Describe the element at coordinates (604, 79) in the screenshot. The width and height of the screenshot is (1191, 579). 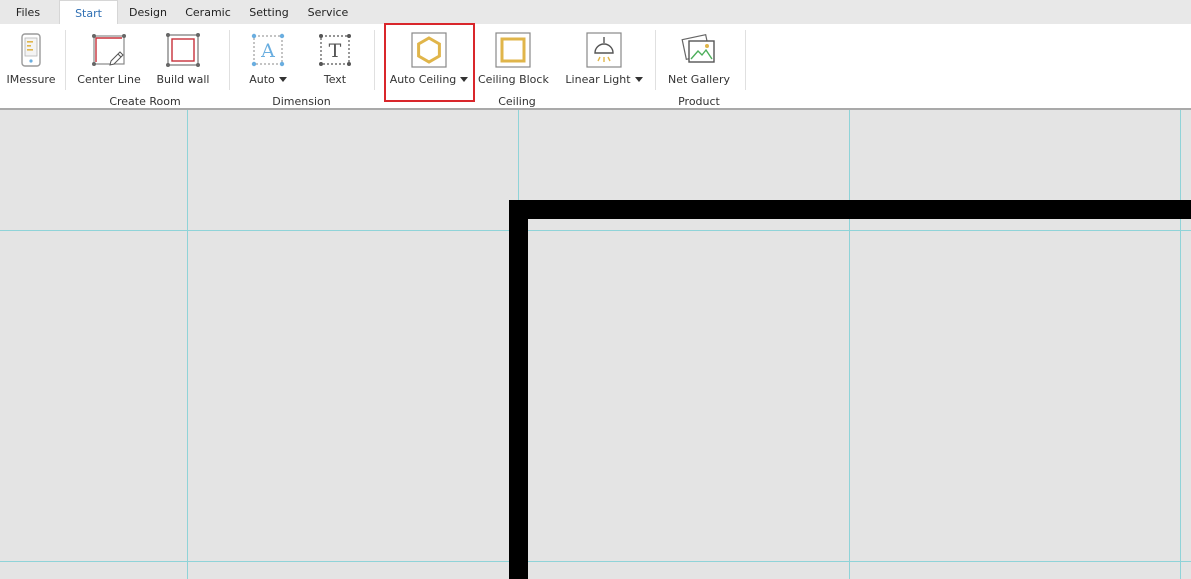
I see `linear-light-label: Linear Light` at that location.